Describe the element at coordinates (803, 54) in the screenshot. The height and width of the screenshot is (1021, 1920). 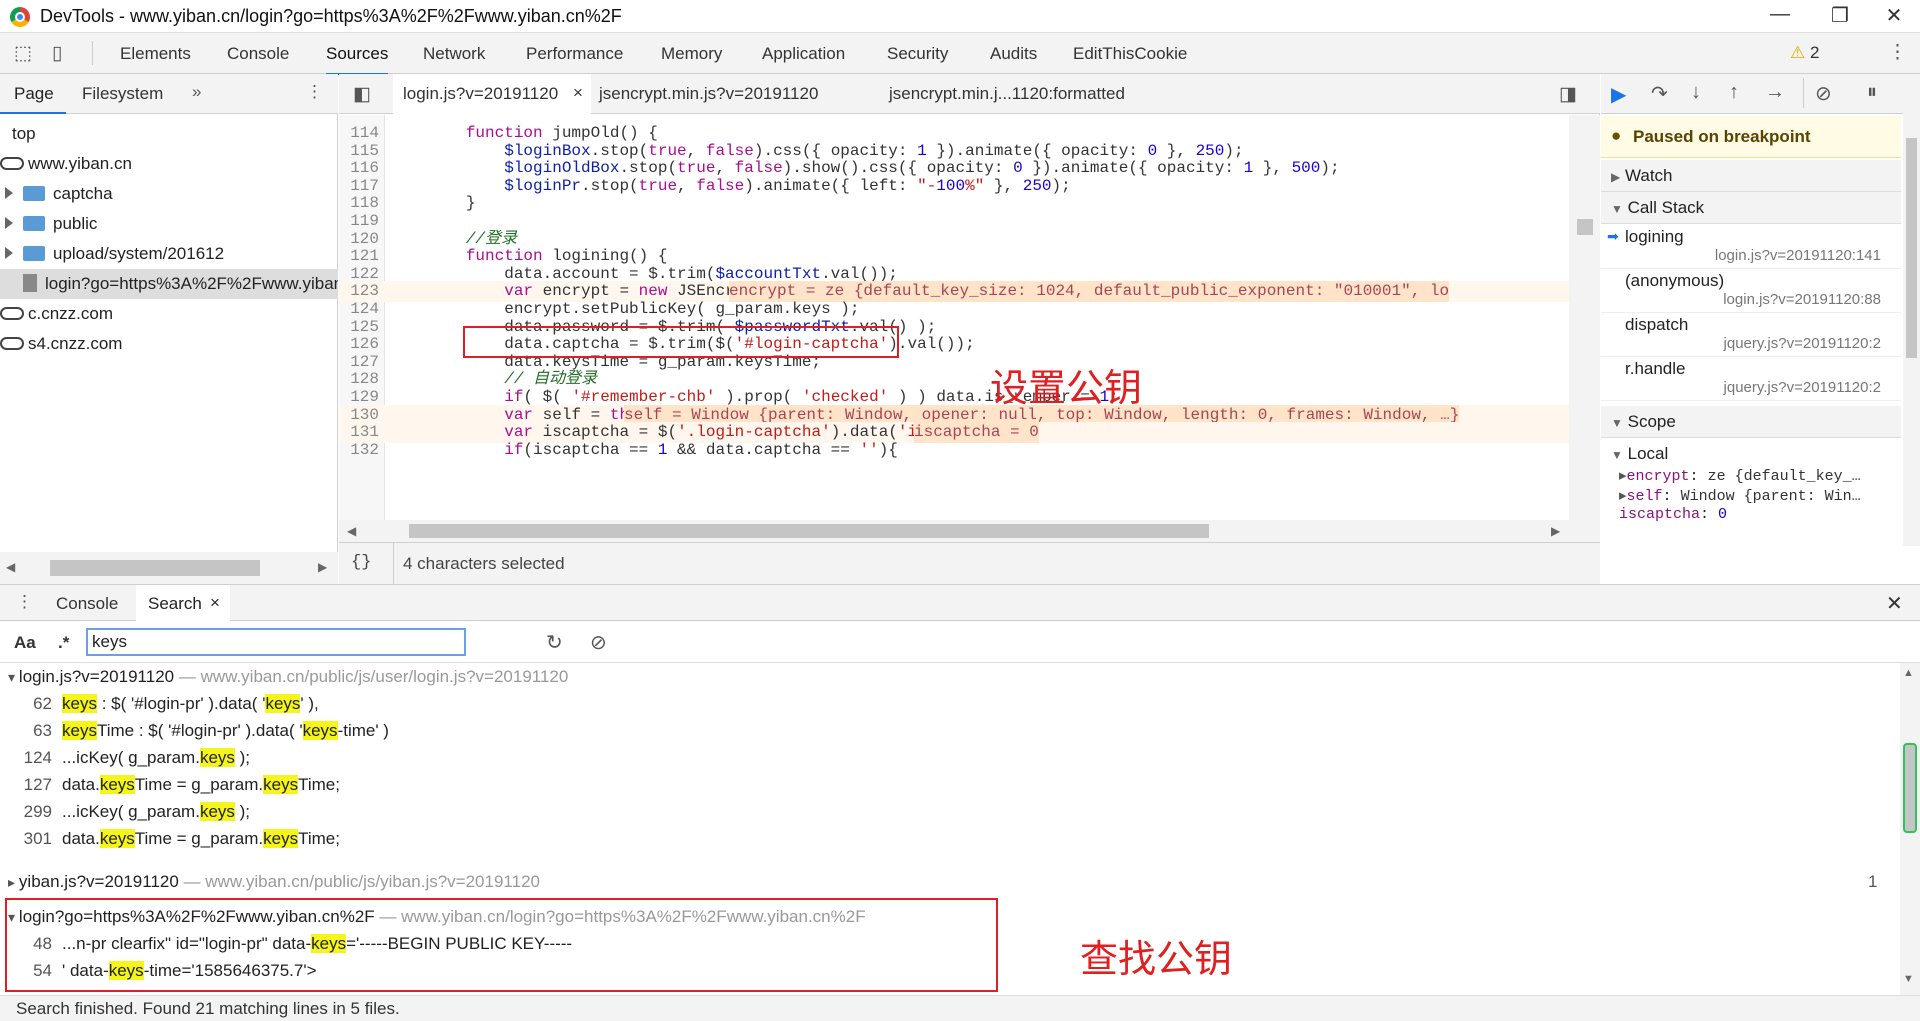
I see `tab-application: Application` at that location.